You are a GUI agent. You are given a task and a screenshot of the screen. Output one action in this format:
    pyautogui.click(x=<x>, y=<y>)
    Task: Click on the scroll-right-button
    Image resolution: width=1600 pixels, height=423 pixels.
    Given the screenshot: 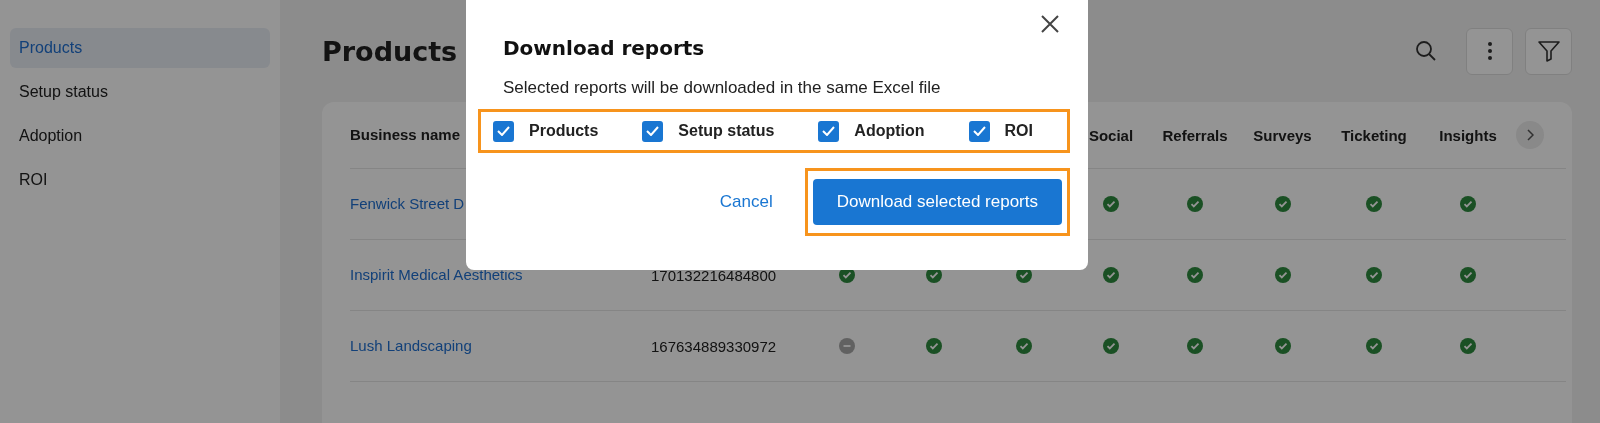 What is the action you would take?
    pyautogui.click(x=1530, y=135)
    